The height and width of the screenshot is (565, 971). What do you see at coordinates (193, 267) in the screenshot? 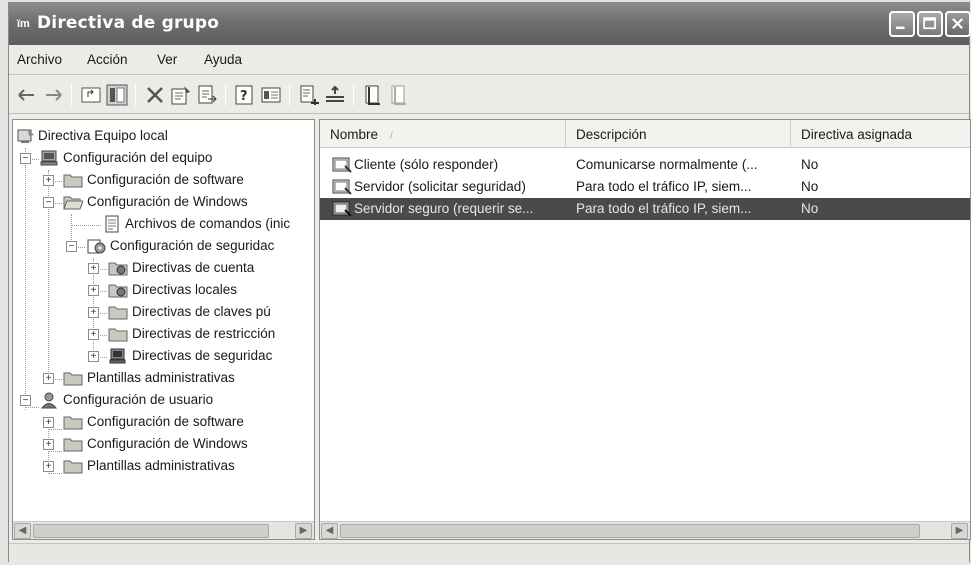
I see `tree-label: Directivas de cuenta` at bounding box center [193, 267].